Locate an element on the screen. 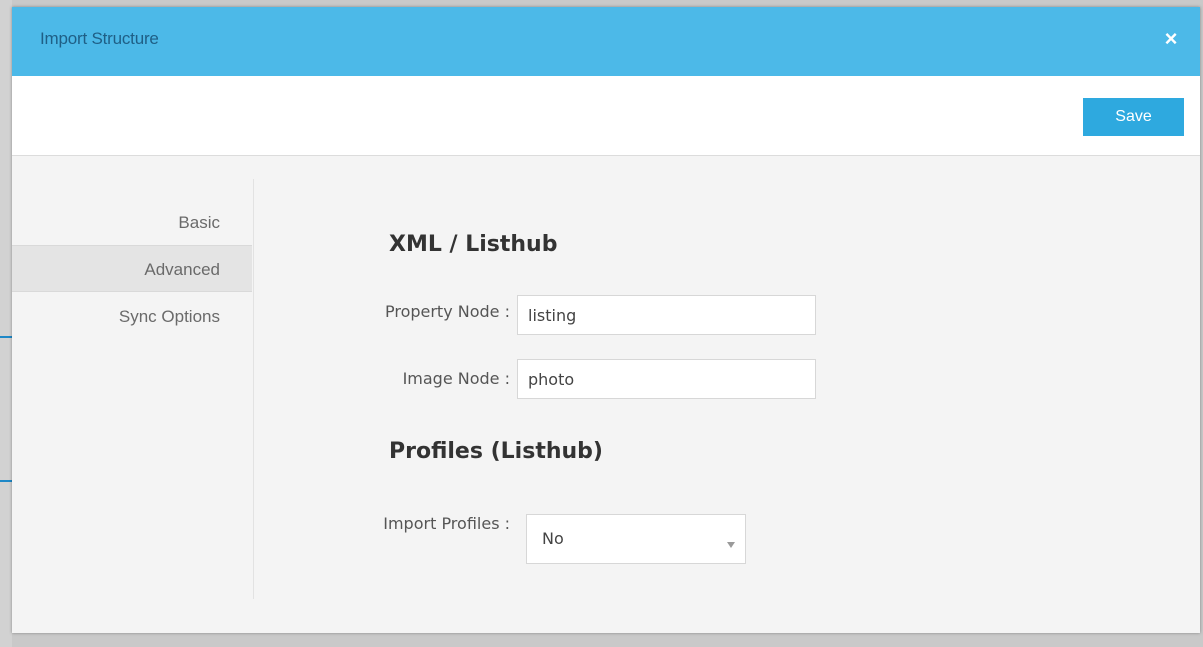  import-profiles-selected-value: No is located at coordinates (553, 538).